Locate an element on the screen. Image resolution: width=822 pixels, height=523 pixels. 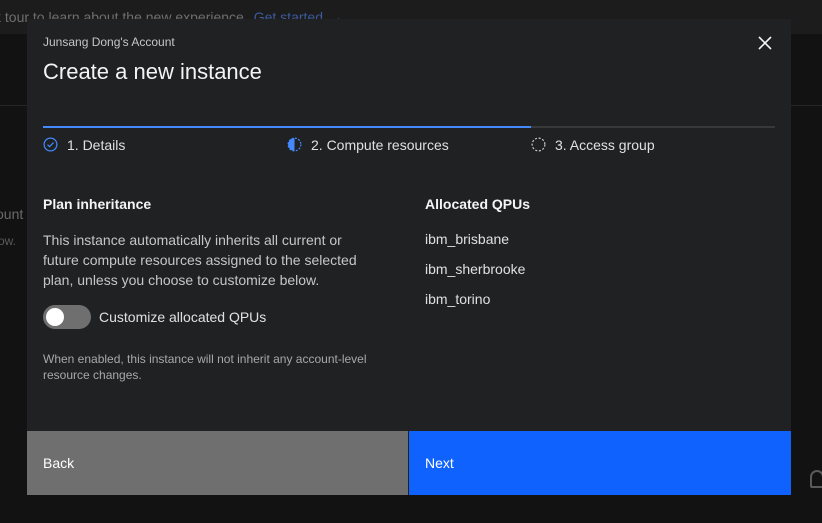
step-label: 1. Details is located at coordinates (96, 145).